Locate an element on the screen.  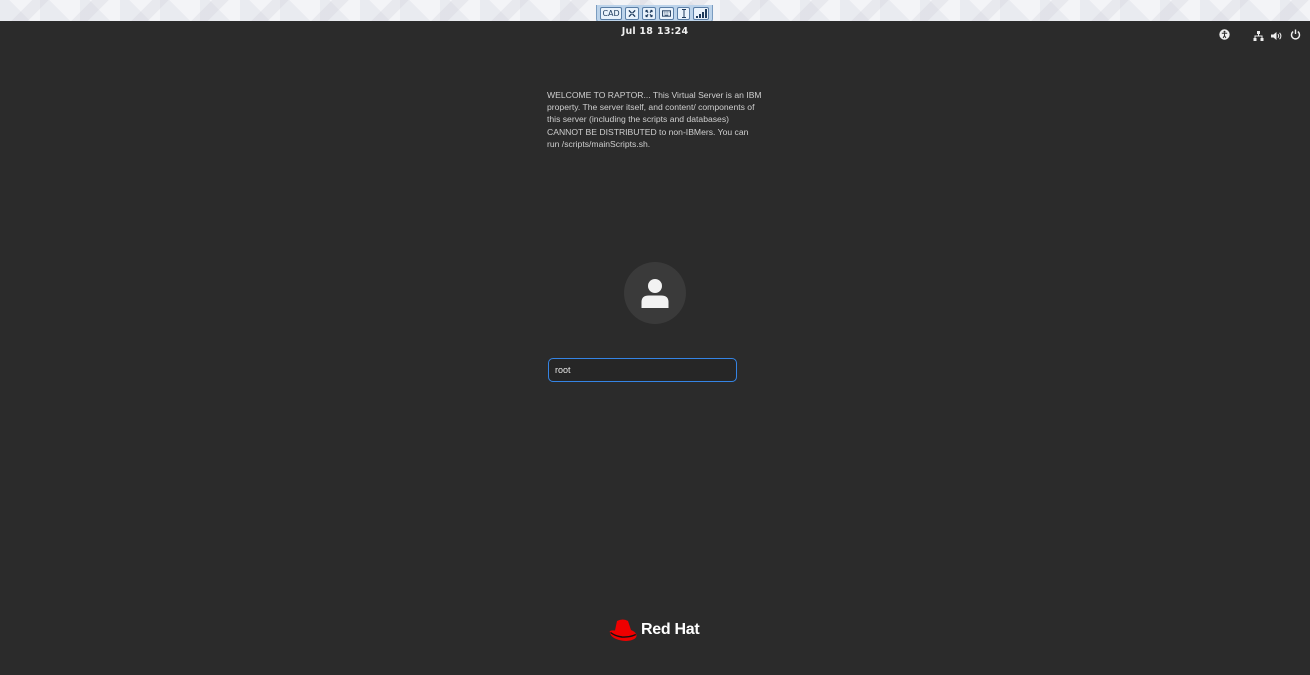
brand-name: Red Hat is located at coordinates (670, 629).